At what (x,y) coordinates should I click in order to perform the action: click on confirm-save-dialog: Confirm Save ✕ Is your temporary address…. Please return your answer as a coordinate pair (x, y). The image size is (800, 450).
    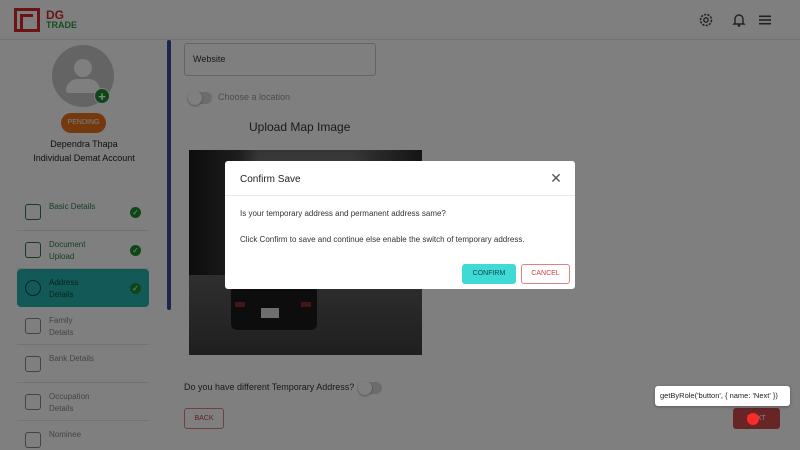
    Looking at the image, I should click on (400, 225).